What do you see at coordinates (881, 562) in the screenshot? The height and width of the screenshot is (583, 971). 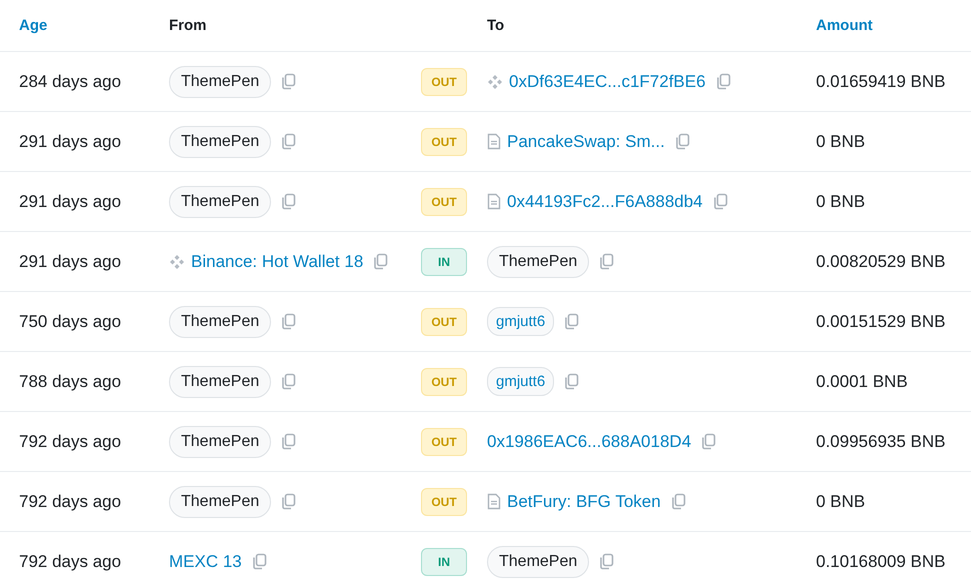 I see `amount-text: 0.10168009 BNB` at bounding box center [881, 562].